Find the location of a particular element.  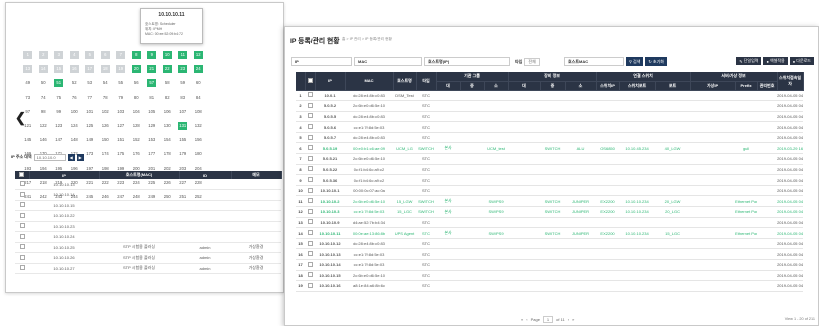

ip-cell: 121 is located at coordinates (28, 126).